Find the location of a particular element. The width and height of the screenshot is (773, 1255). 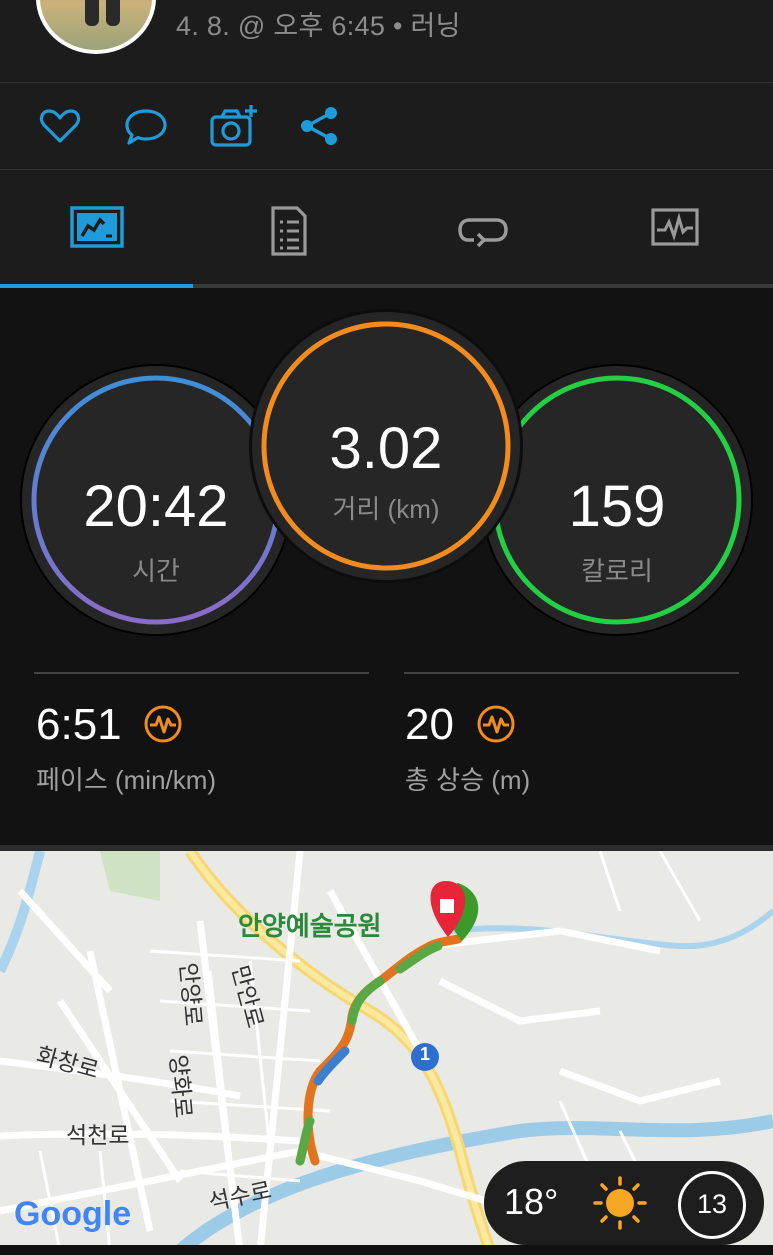

camera-plus-icon is located at coordinates (233, 126).